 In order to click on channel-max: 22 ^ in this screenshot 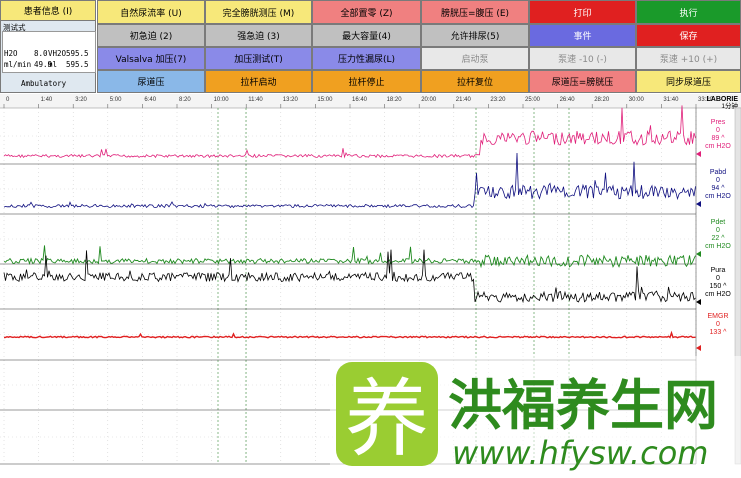, I will do `click(718, 238)`.